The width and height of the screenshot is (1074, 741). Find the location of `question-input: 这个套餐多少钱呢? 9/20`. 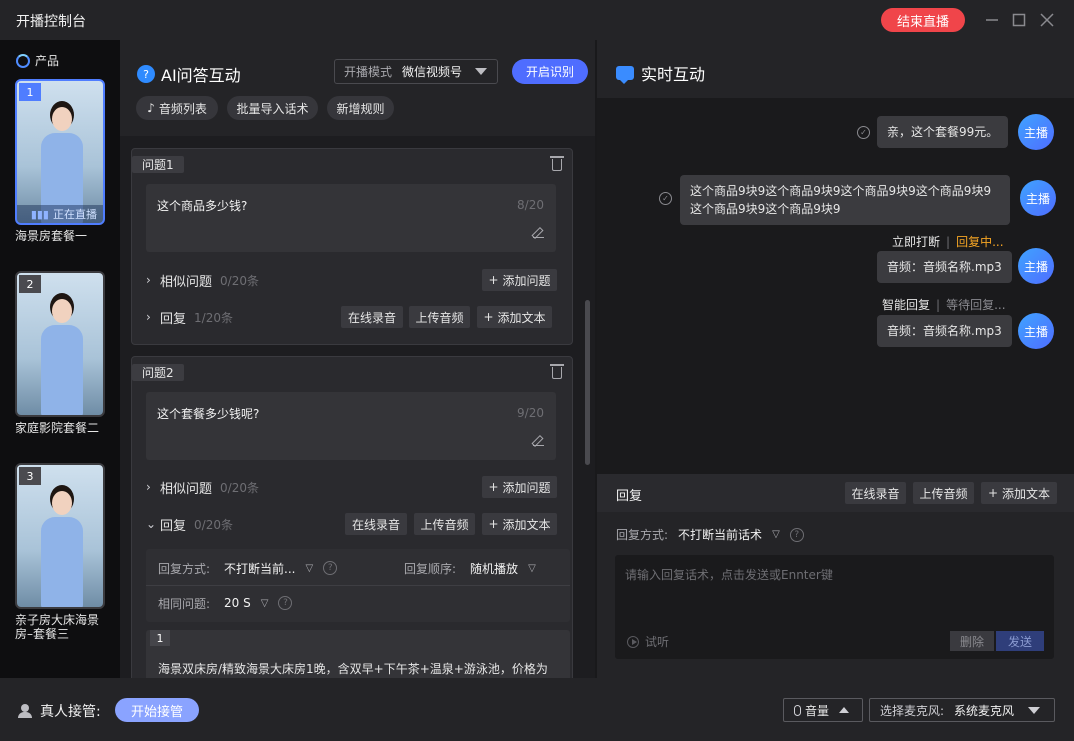

question-input: 这个套餐多少钱呢? 9/20 is located at coordinates (351, 426).